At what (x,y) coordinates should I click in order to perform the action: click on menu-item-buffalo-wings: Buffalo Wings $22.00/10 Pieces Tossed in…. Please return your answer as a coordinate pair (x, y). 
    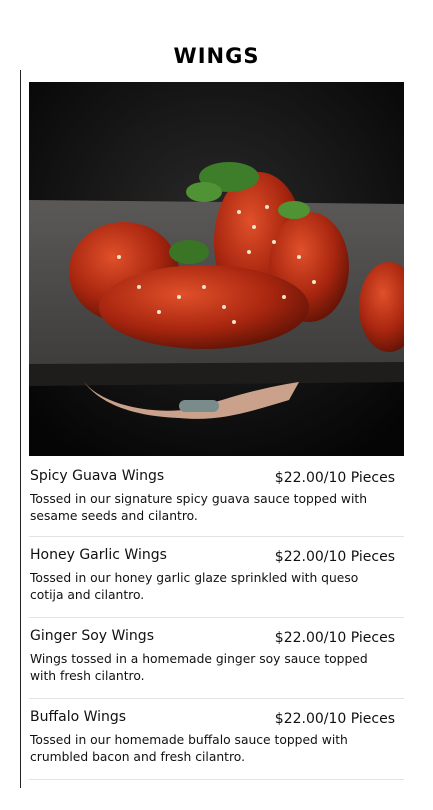
    Looking at the image, I should click on (216, 739).